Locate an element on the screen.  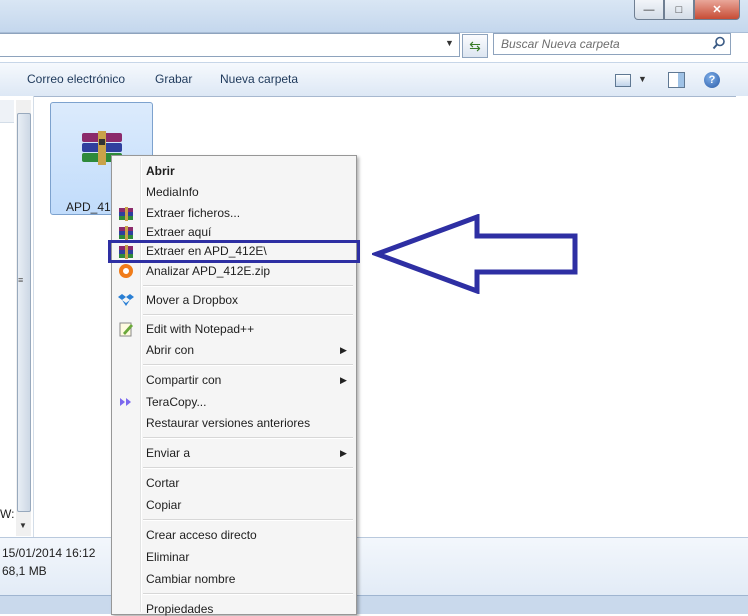
refresh-icon: ⇆ is located at coordinates (475, 45).